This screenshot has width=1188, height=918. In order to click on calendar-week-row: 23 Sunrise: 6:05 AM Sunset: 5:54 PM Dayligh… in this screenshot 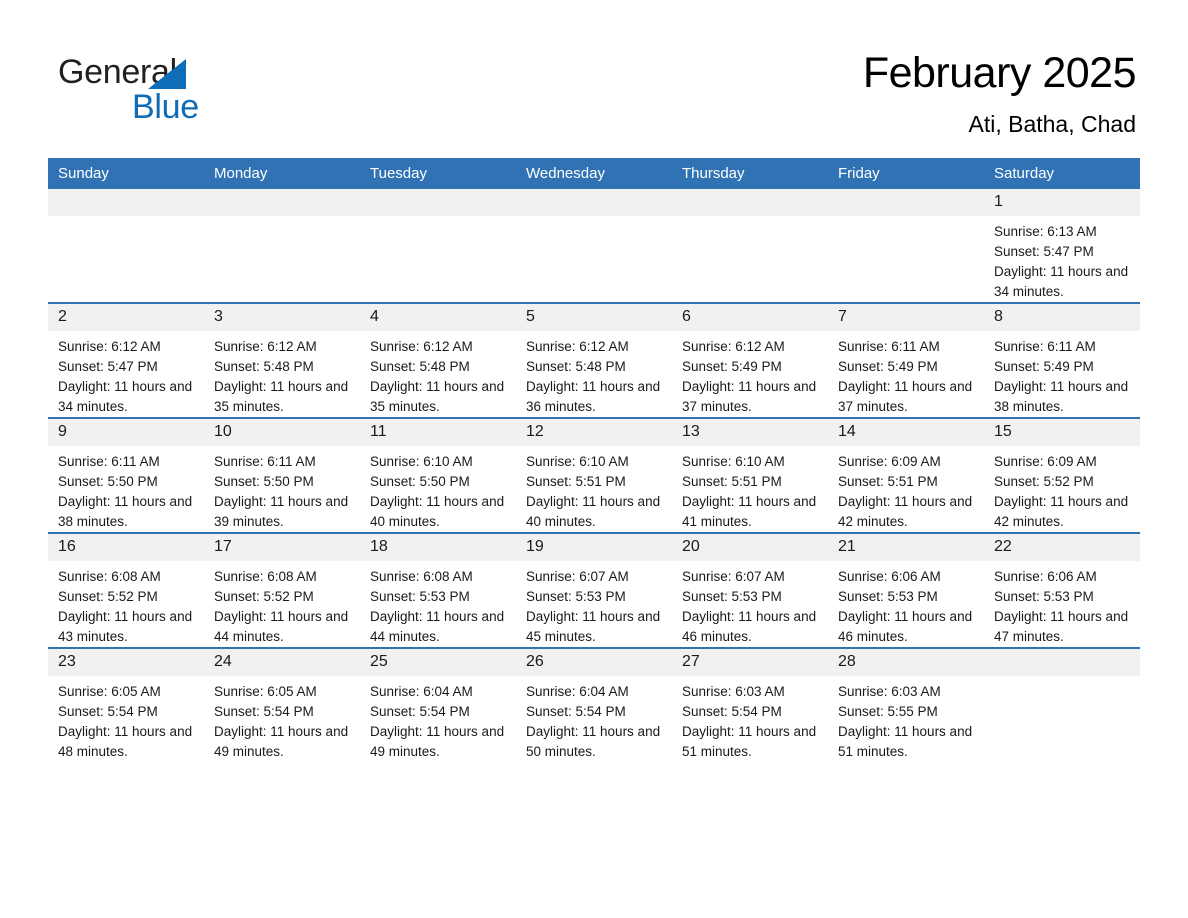, I will do `click(594, 704)`.